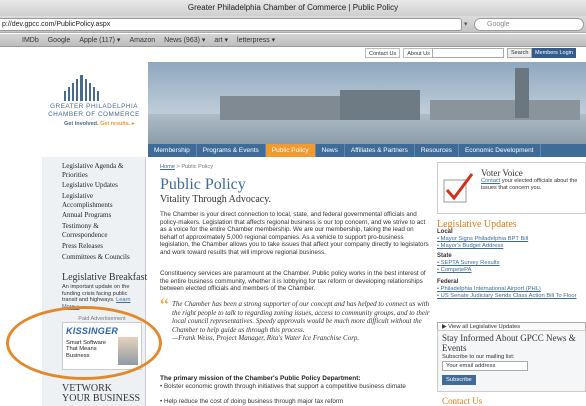  Describe the element at coordinates (383, 53) in the screenshot. I see `contact-us-link: Contact Us` at that location.